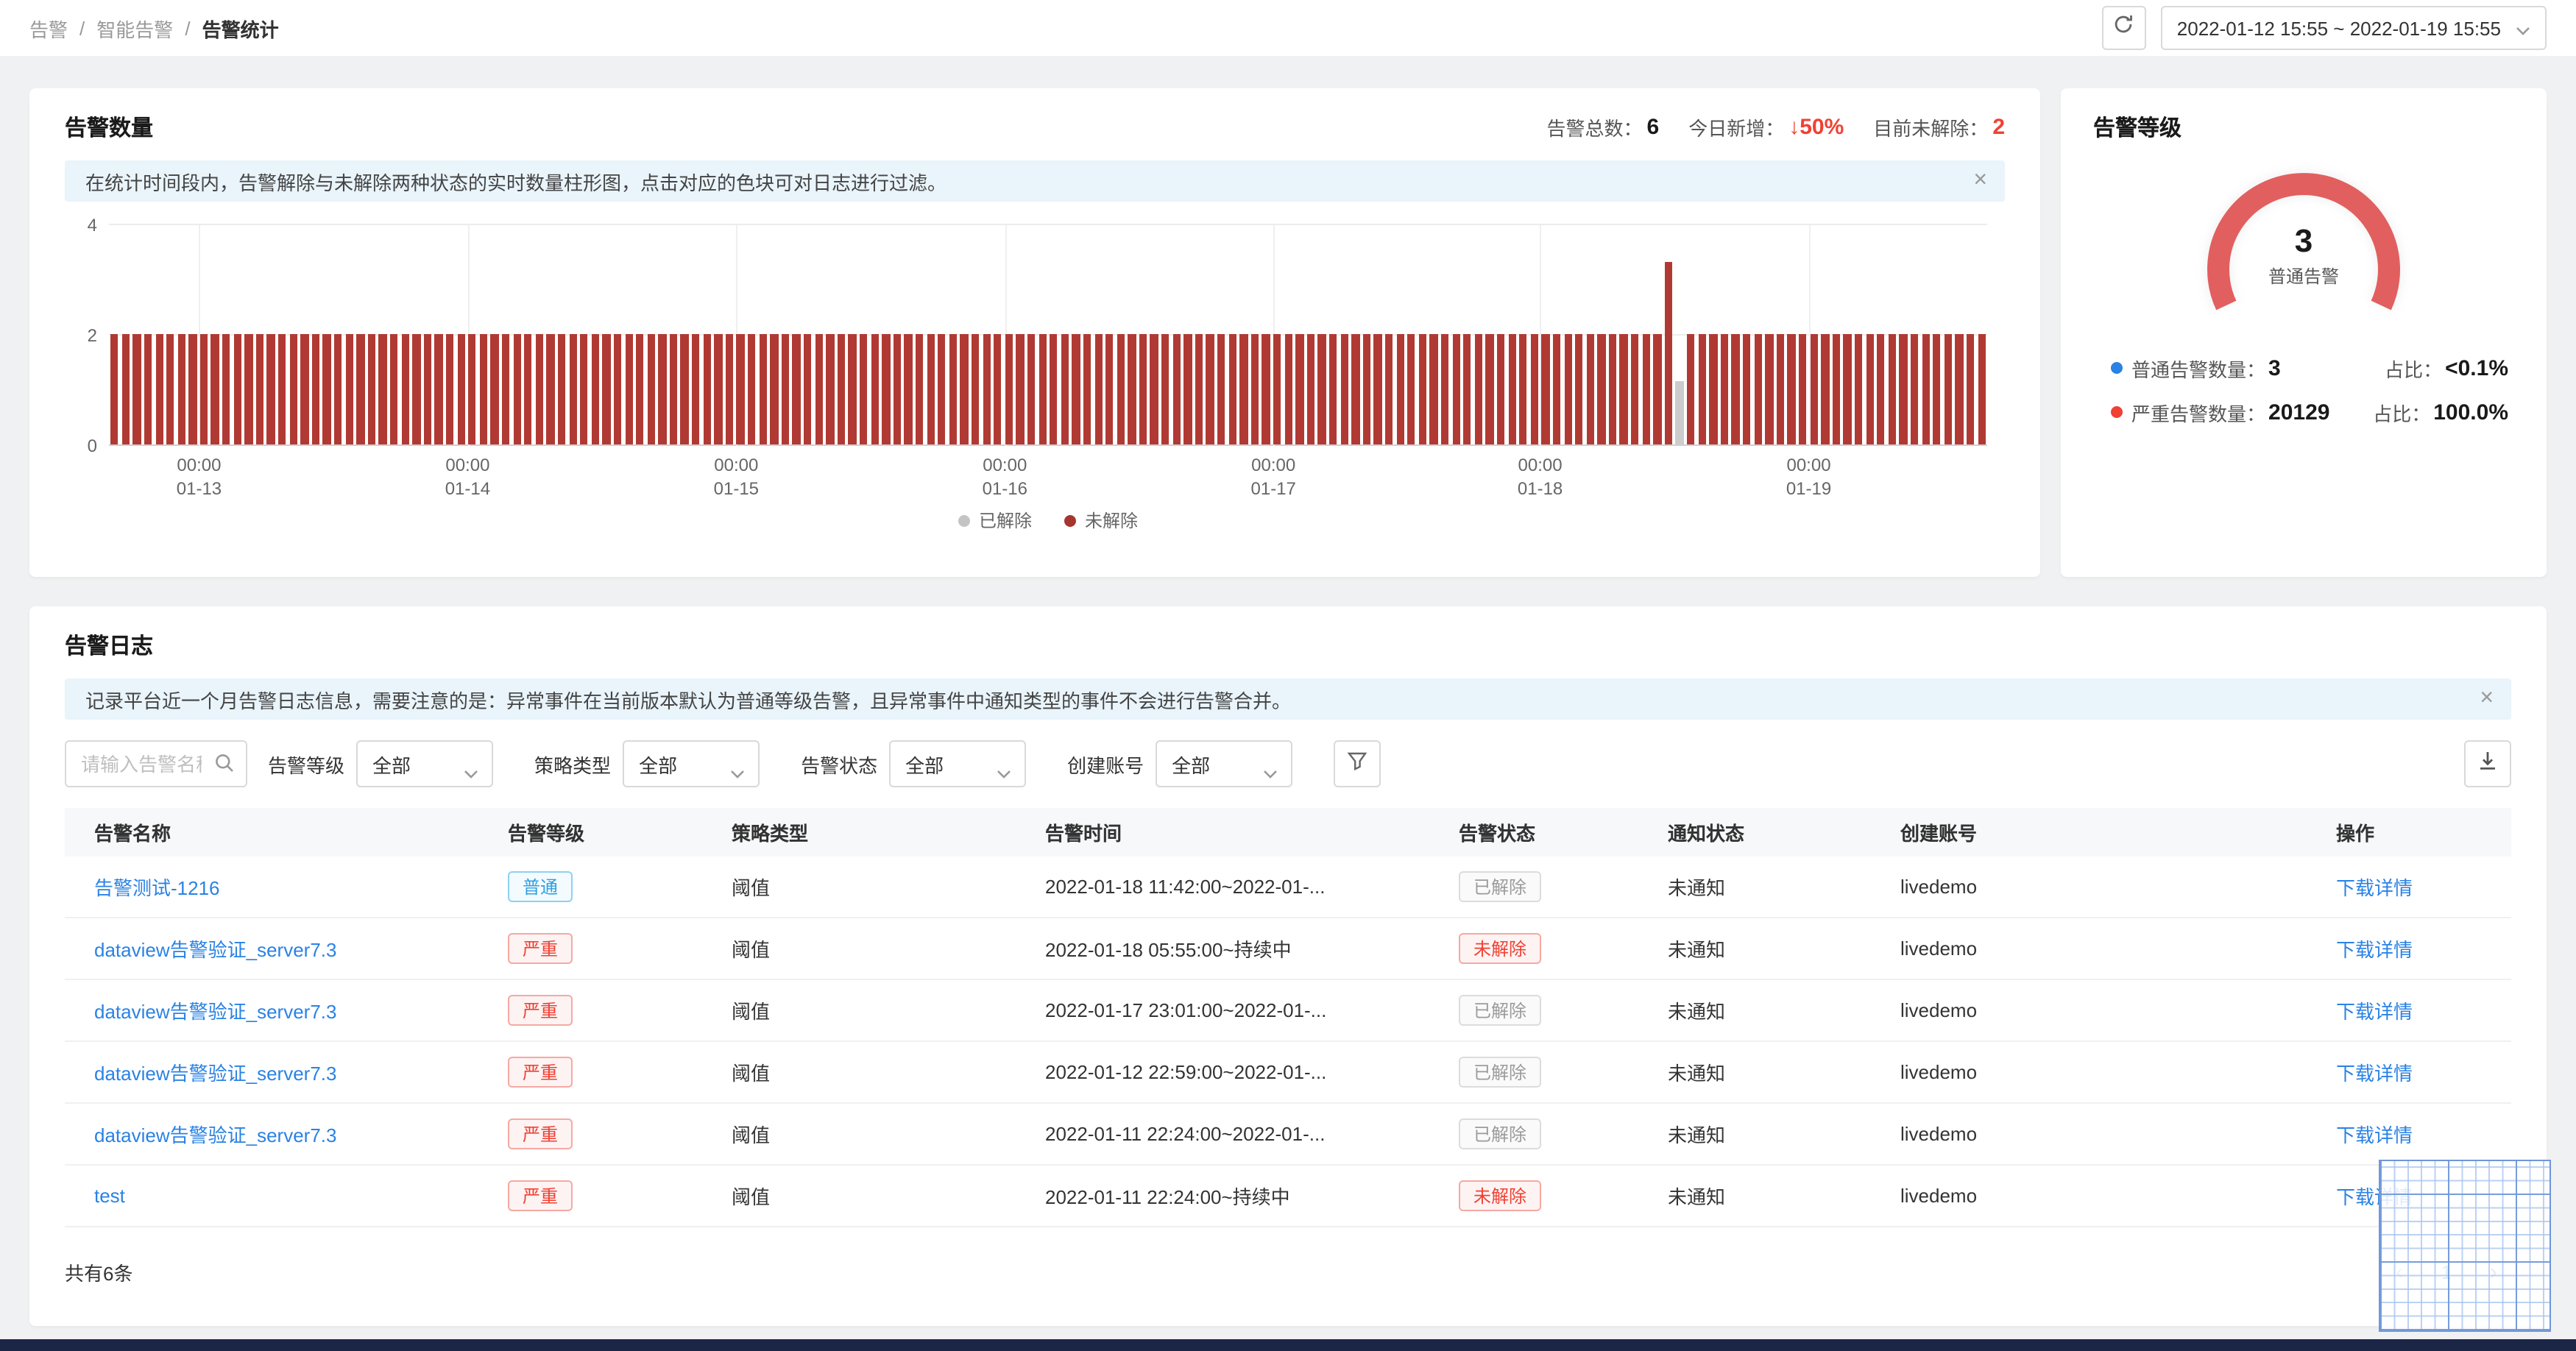 The height and width of the screenshot is (1351, 2576). Describe the element at coordinates (109, 1196) in the screenshot. I see `alert-name-link: test` at that location.